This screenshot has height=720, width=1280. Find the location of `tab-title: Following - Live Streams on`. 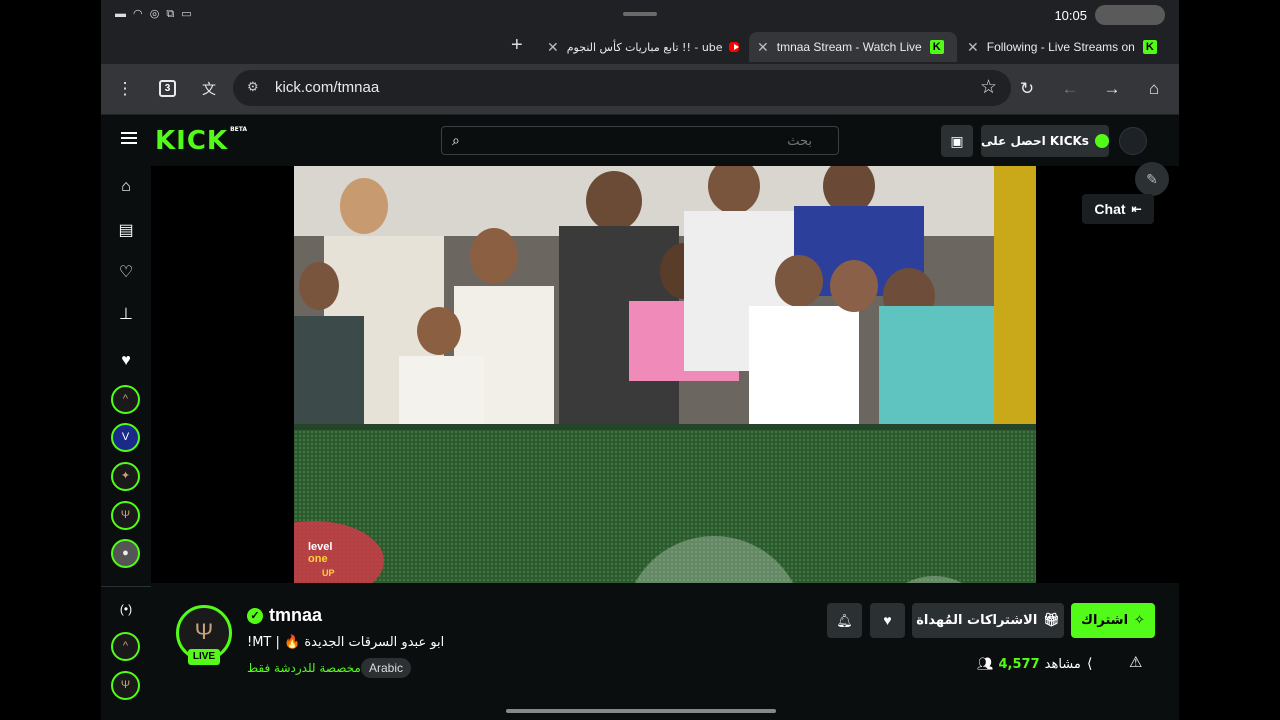

tab-title: Following - Live Streams on is located at coordinates (1060, 47).